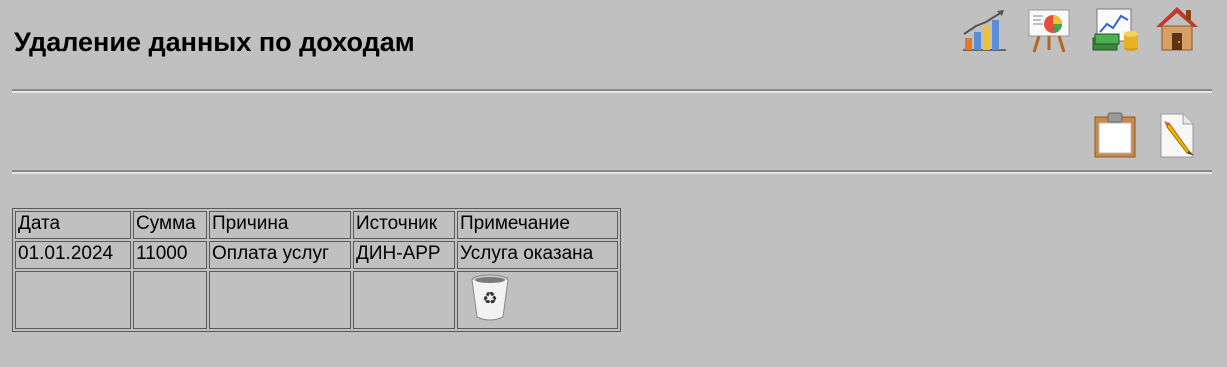  I want to click on bar-chart-icon, so click(984, 30).